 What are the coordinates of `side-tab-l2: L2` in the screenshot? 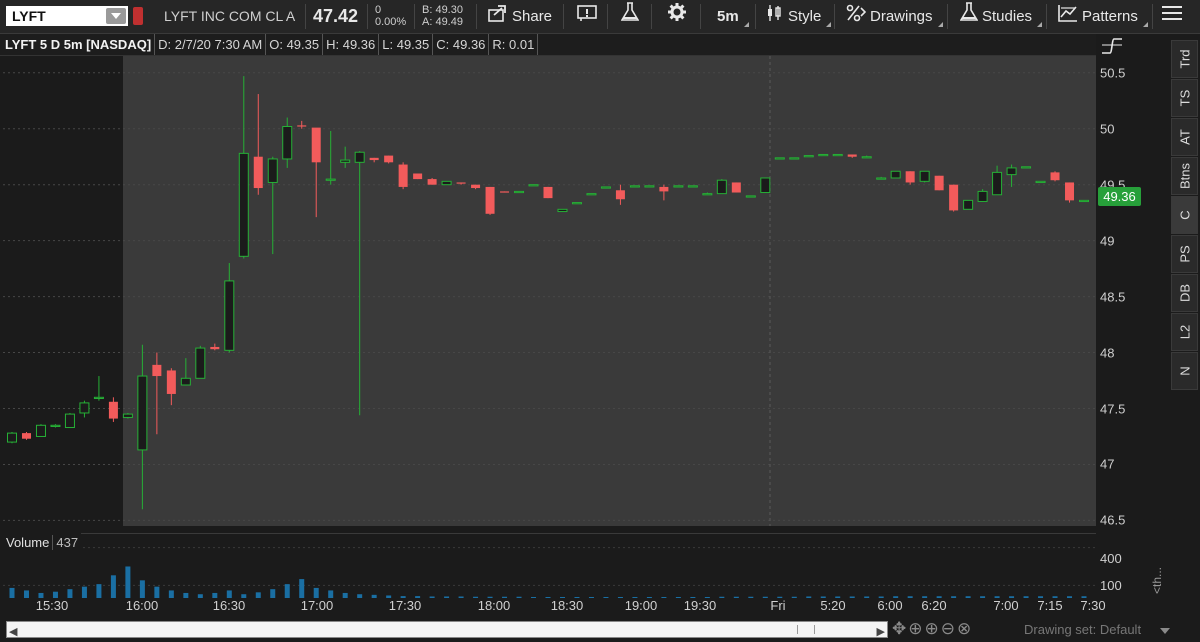 It's located at (1184, 332).